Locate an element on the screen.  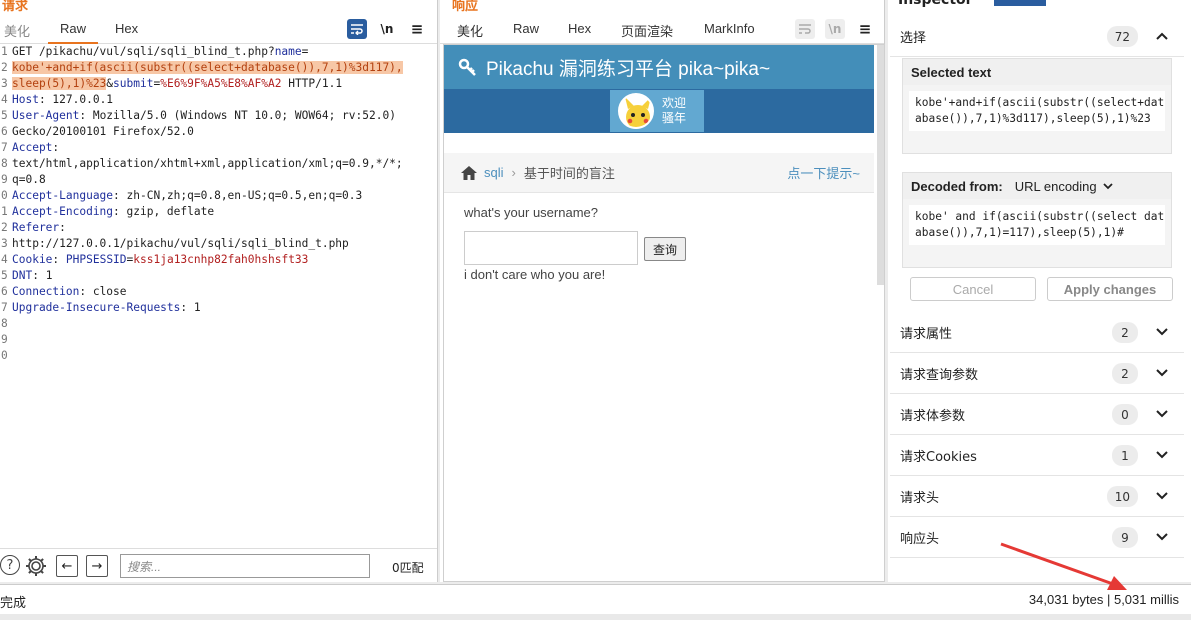
decoded-from-label: Decoded from: is located at coordinates (957, 186).